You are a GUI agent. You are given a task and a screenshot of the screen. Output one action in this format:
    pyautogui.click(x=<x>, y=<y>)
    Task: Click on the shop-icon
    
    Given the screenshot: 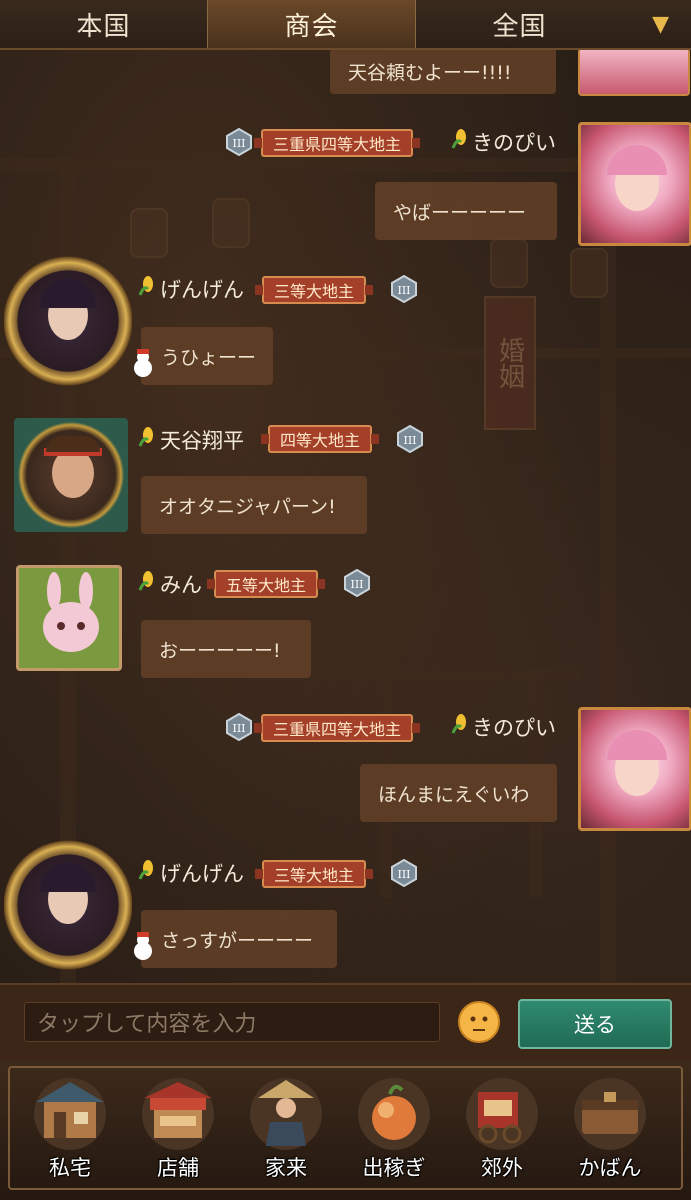 What is the action you would take?
    pyautogui.click(x=178, y=1114)
    